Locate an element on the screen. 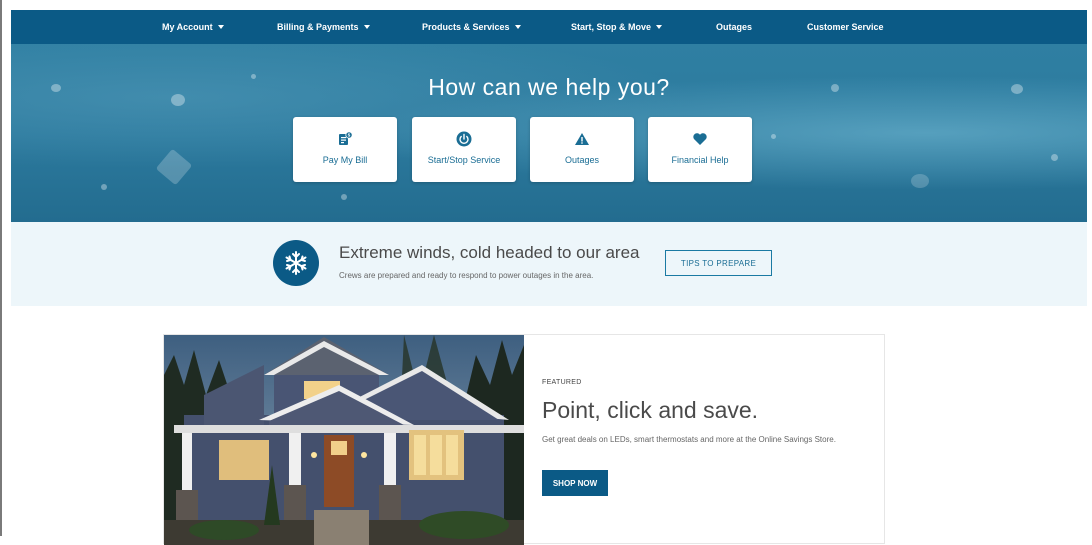  nav-customer-service: Customer Service is located at coordinates (845, 27).